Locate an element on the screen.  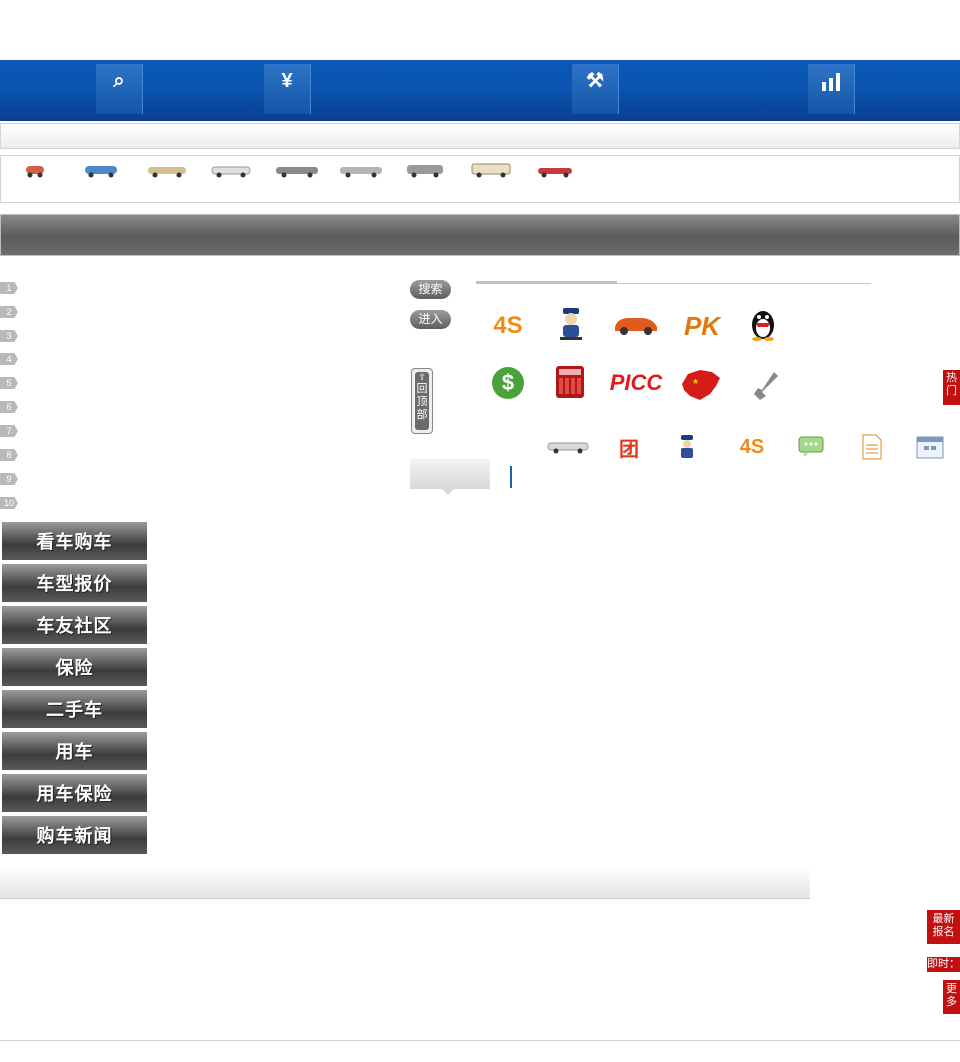
bottom-divider is located at coordinates (480, 1040).